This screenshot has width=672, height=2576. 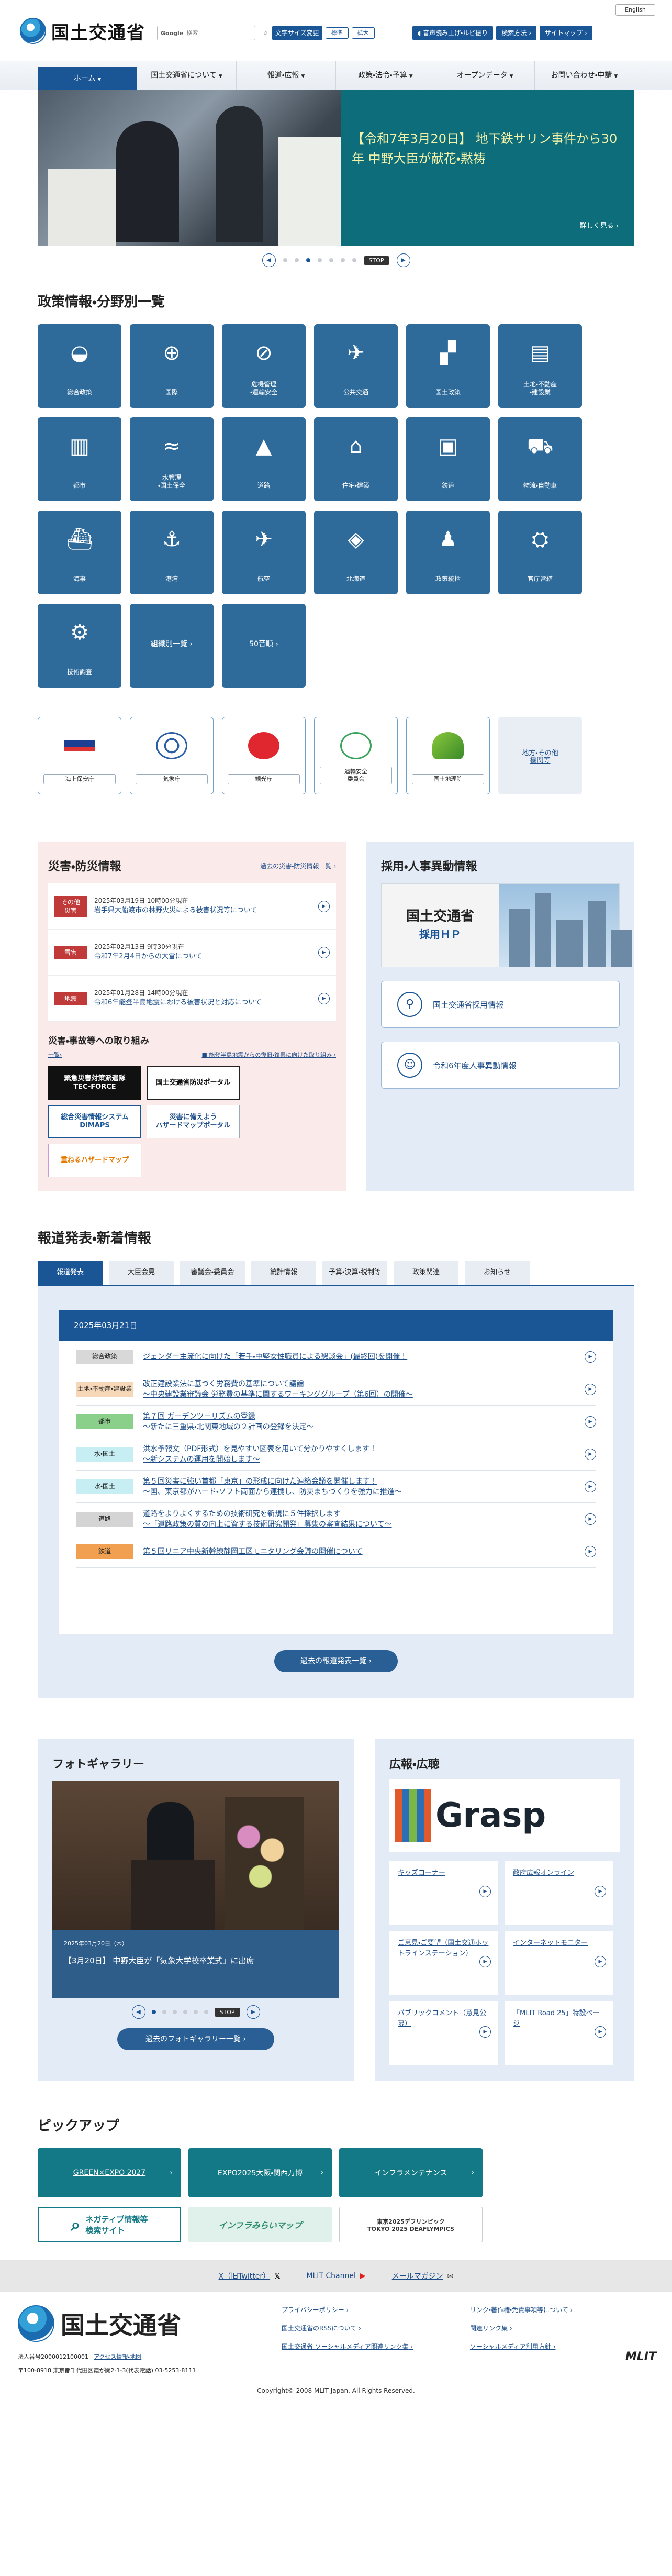 I want to click on policy-tile: ▥ 都市, so click(x=79, y=459).